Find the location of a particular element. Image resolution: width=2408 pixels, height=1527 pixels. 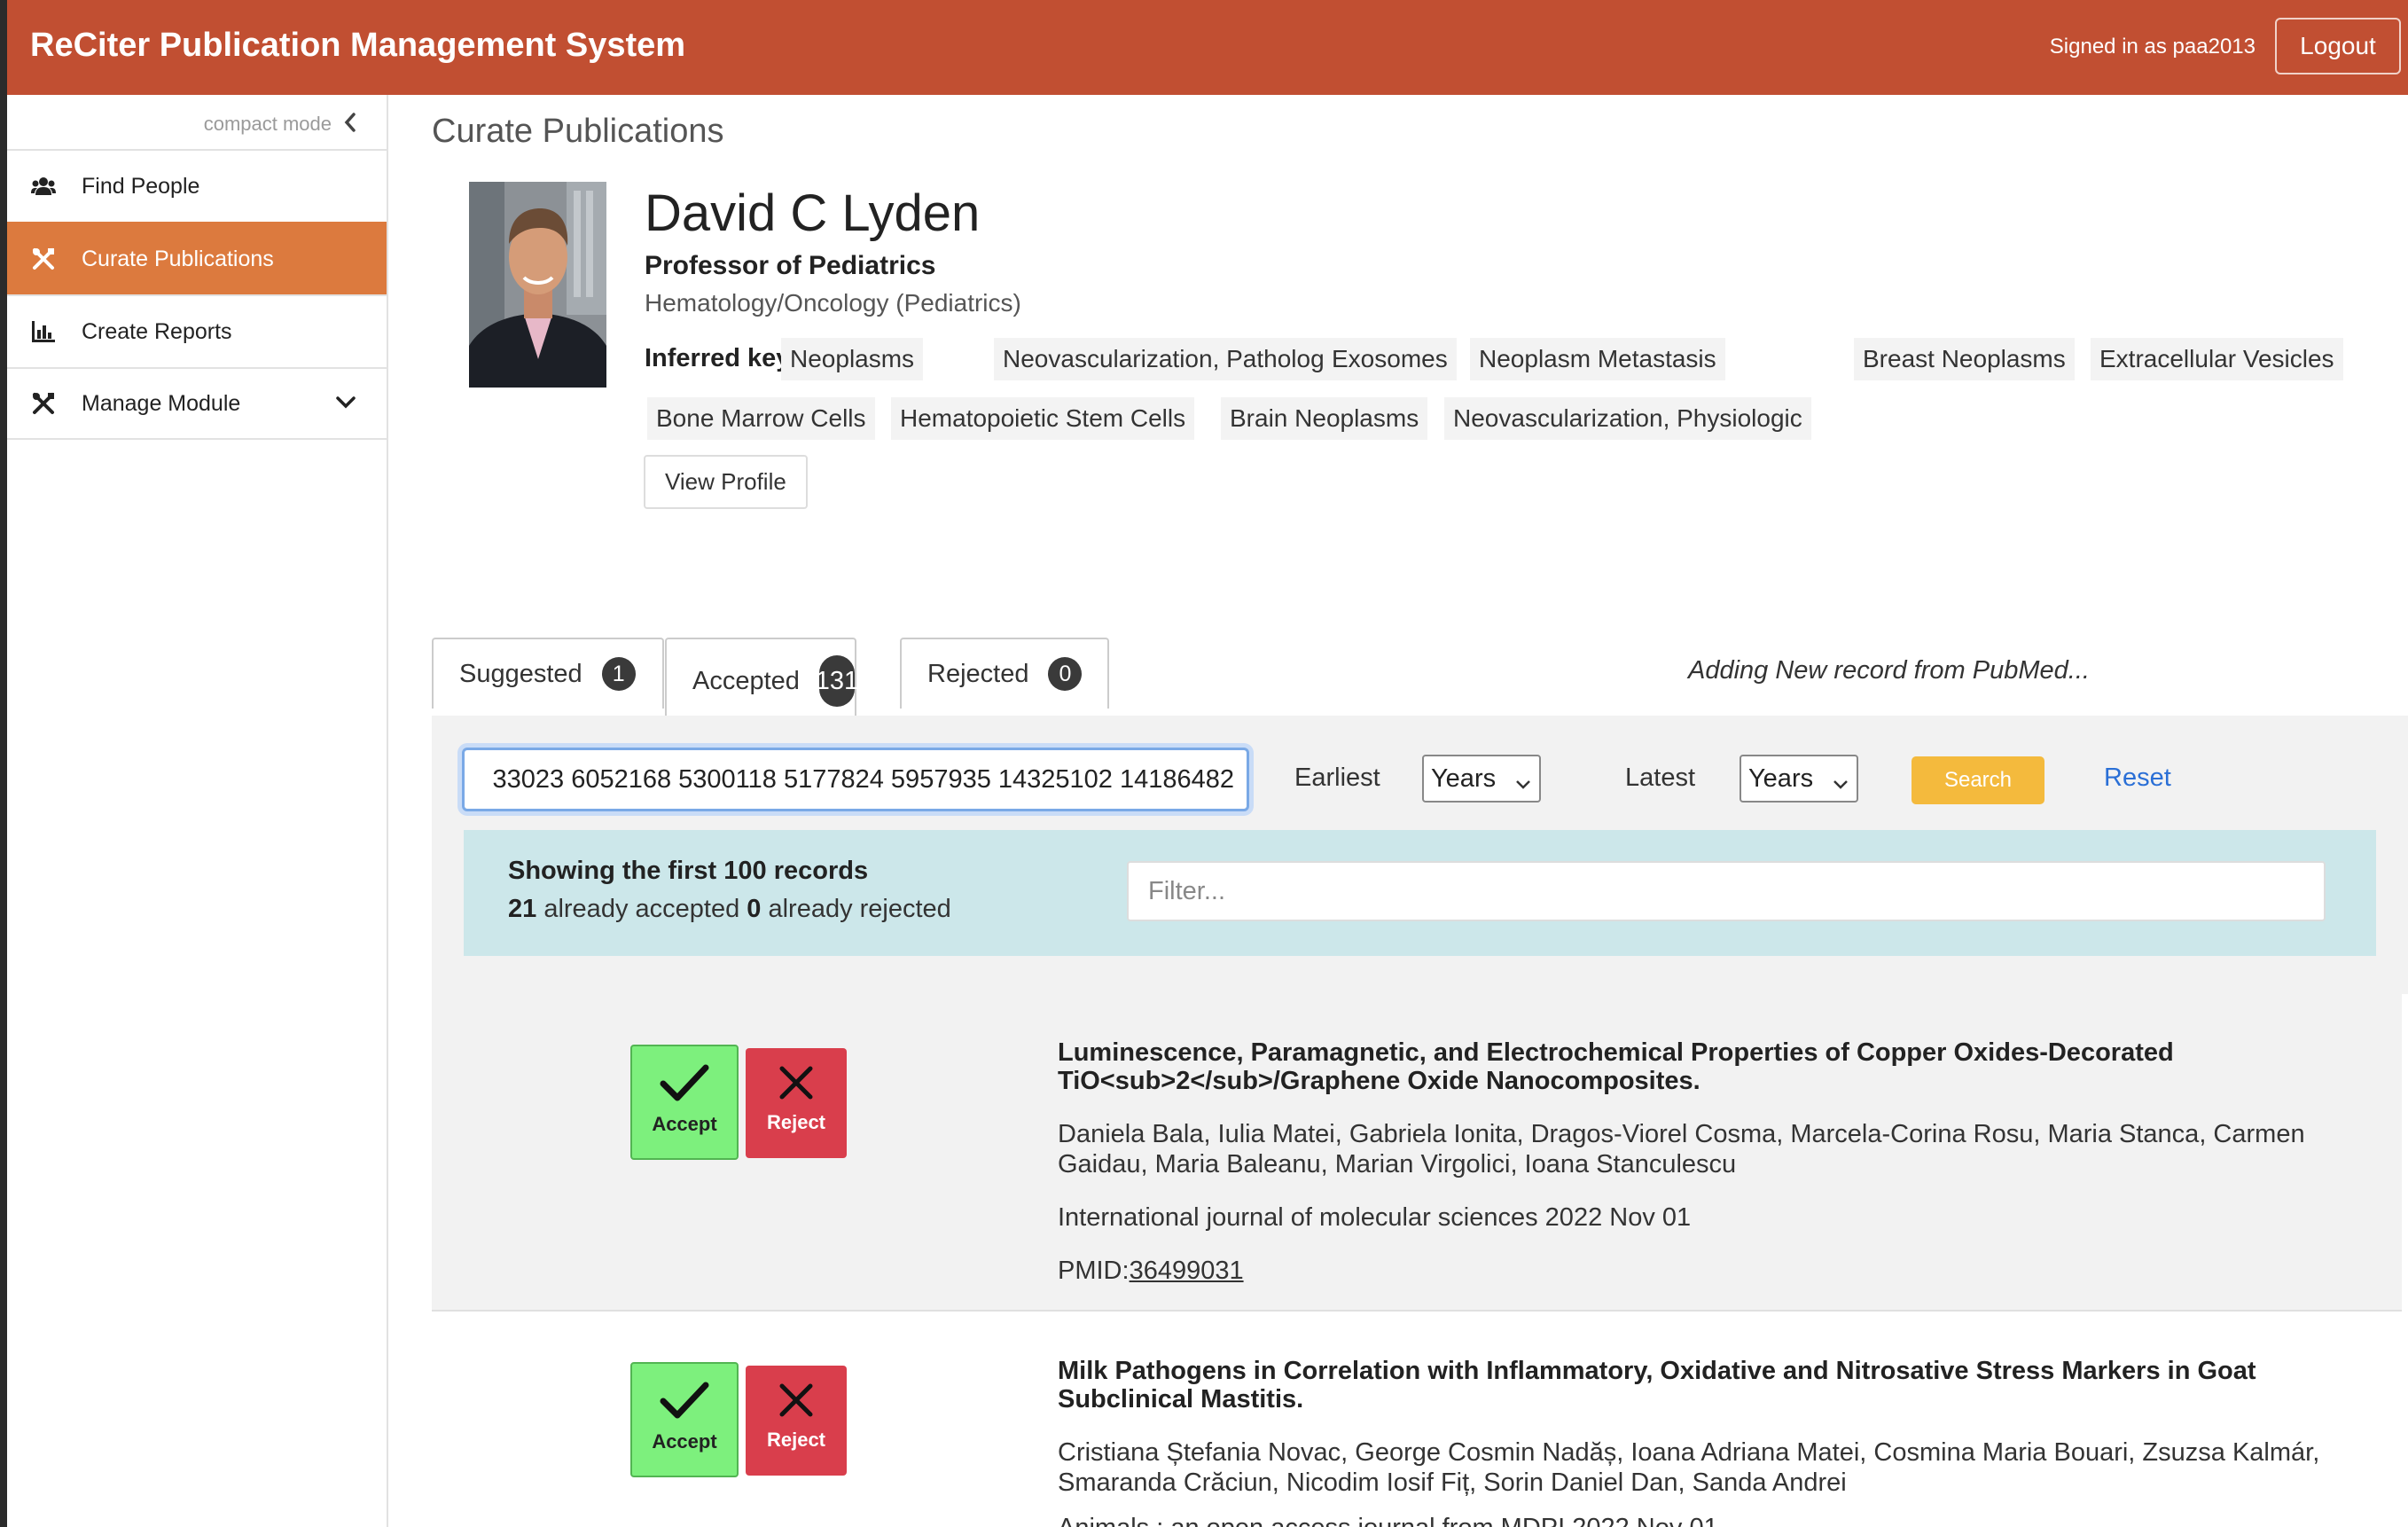

keyword-chip: Neovascularization, Pathologic is located at coordinates (1172, 359).